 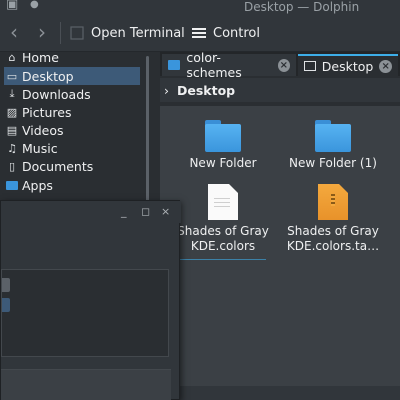 I want to click on file-name: New Folder (1), so click(x=333, y=163).